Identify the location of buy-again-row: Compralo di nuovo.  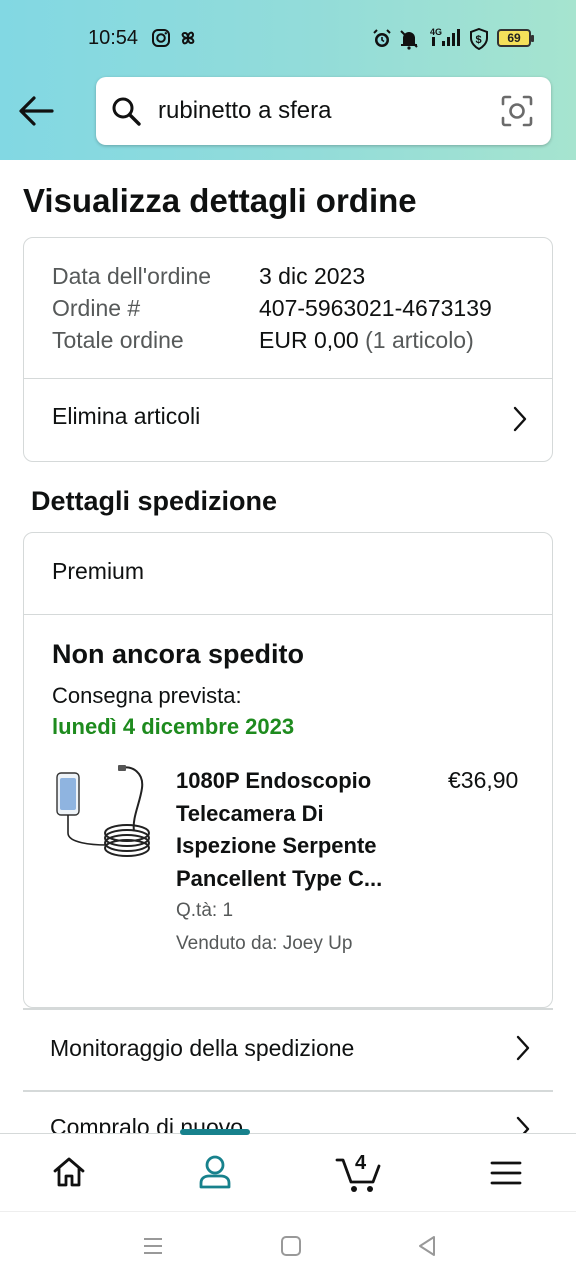
(288, 1112).